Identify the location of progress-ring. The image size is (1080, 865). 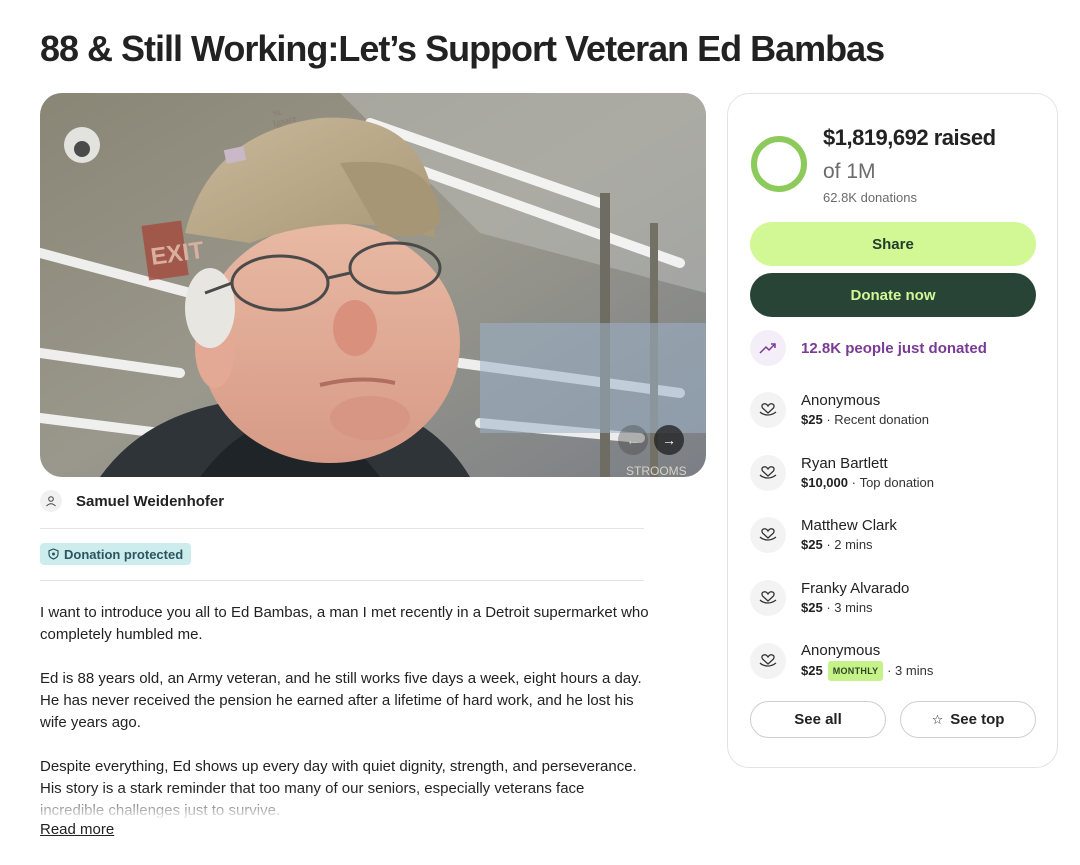
(779, 164).